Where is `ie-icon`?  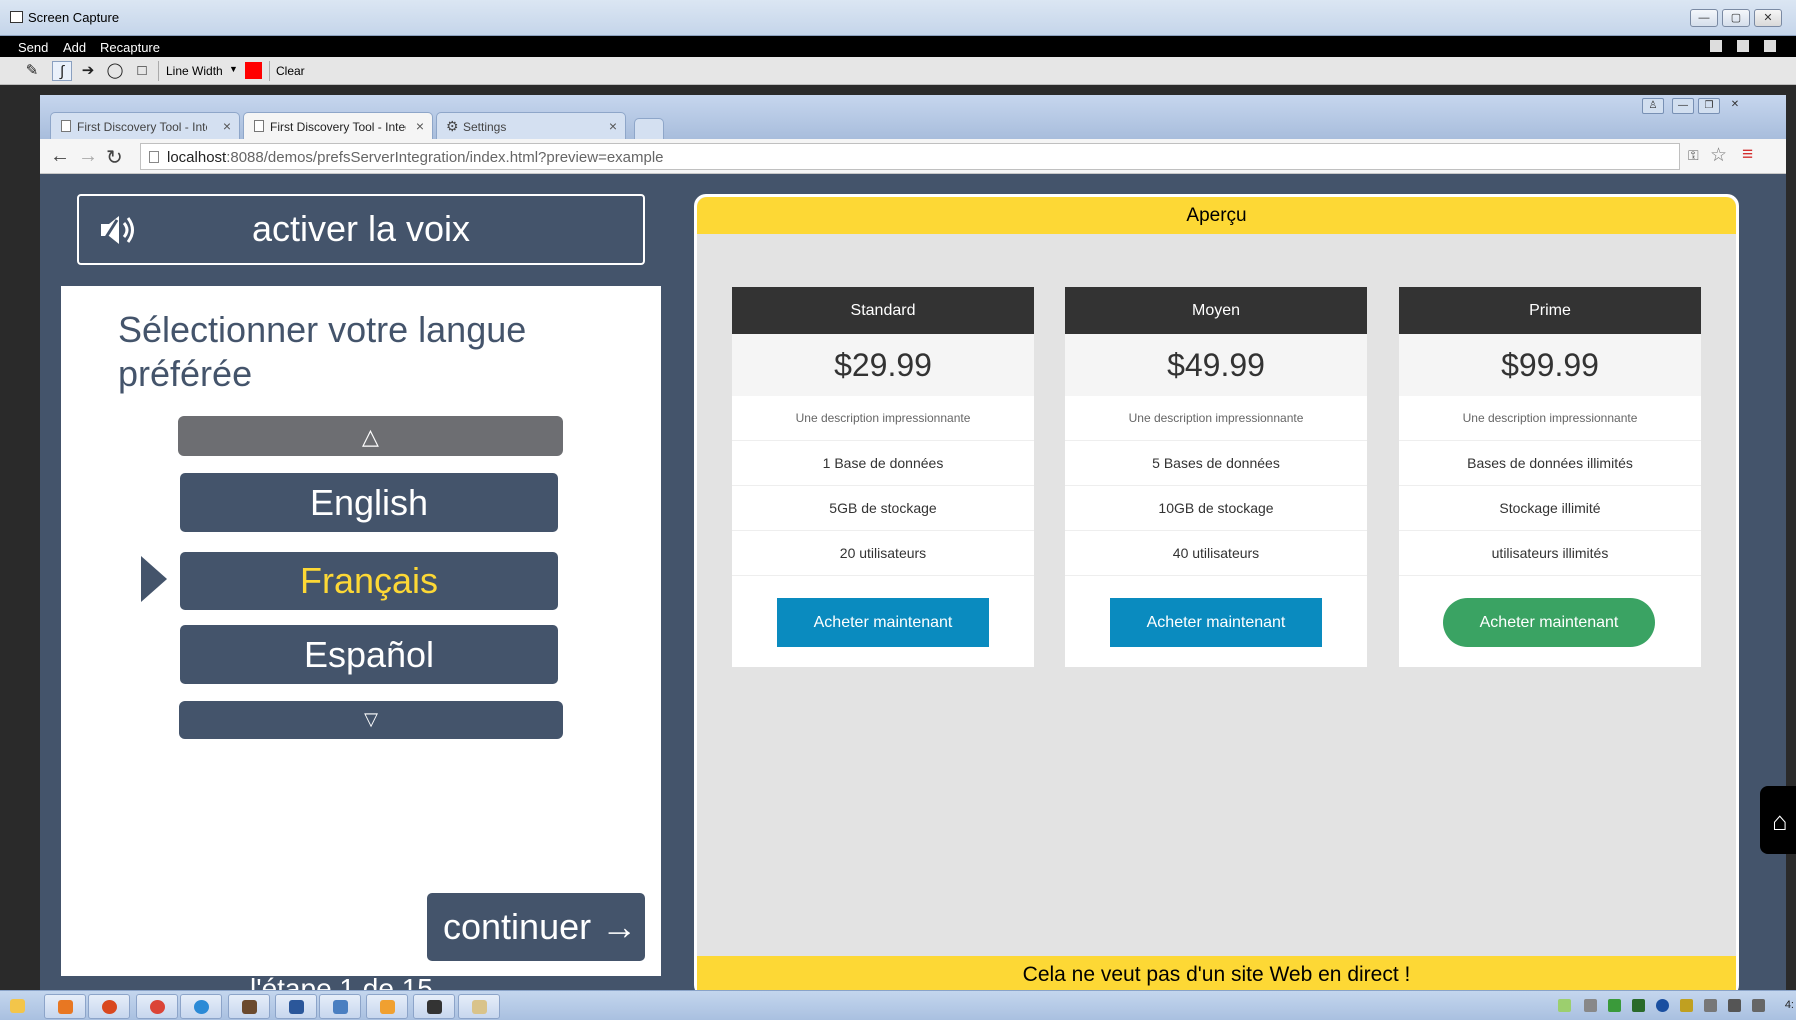 ie-icon is located at coordinates (201, 1007).